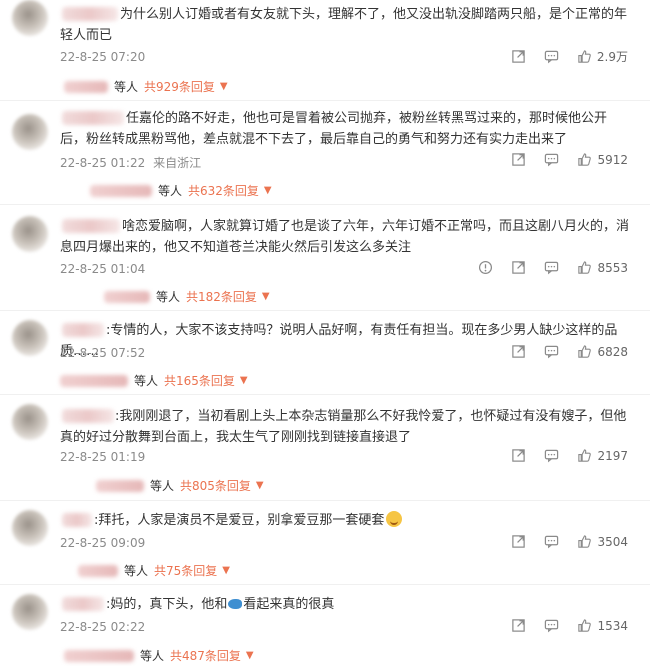 This screenshot has height=666, width=650. What do you see at coordinates (560, 56) in the screenshot?
I see `comment-actions: 2.9万` at bounding box center [560, 56].